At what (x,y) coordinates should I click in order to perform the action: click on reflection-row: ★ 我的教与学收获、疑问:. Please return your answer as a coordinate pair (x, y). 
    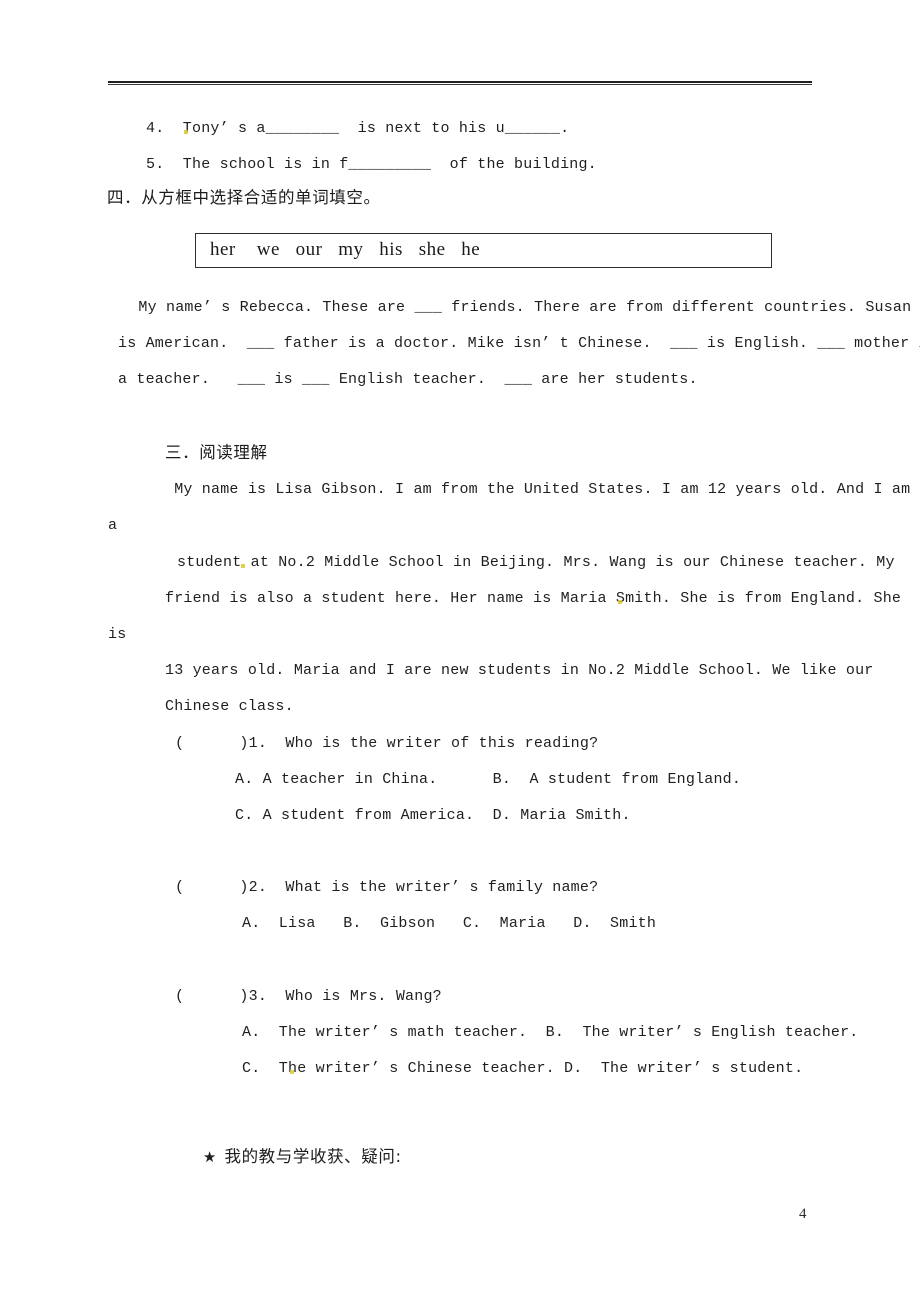
    Looking at the image, I should click on (284, 1157).